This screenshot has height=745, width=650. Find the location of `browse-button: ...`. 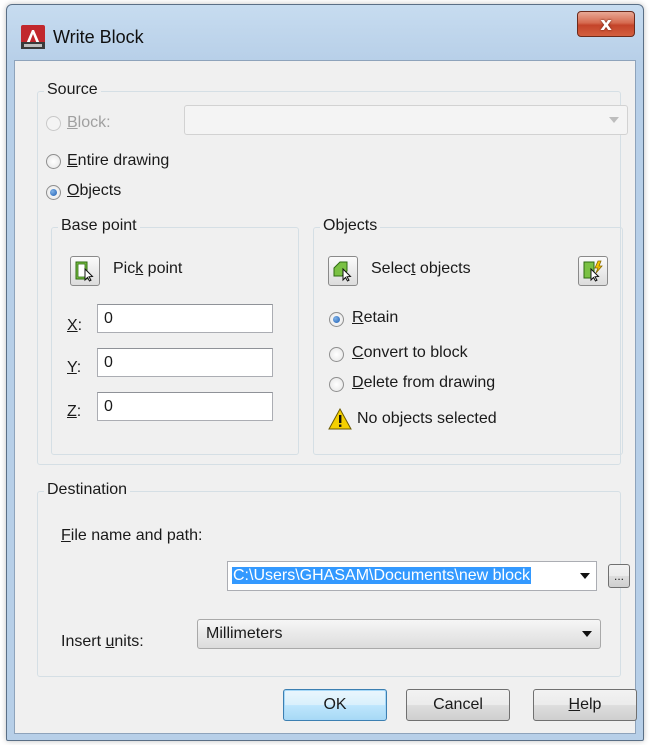

browse-button: ... is located at coordinates (619, 576).